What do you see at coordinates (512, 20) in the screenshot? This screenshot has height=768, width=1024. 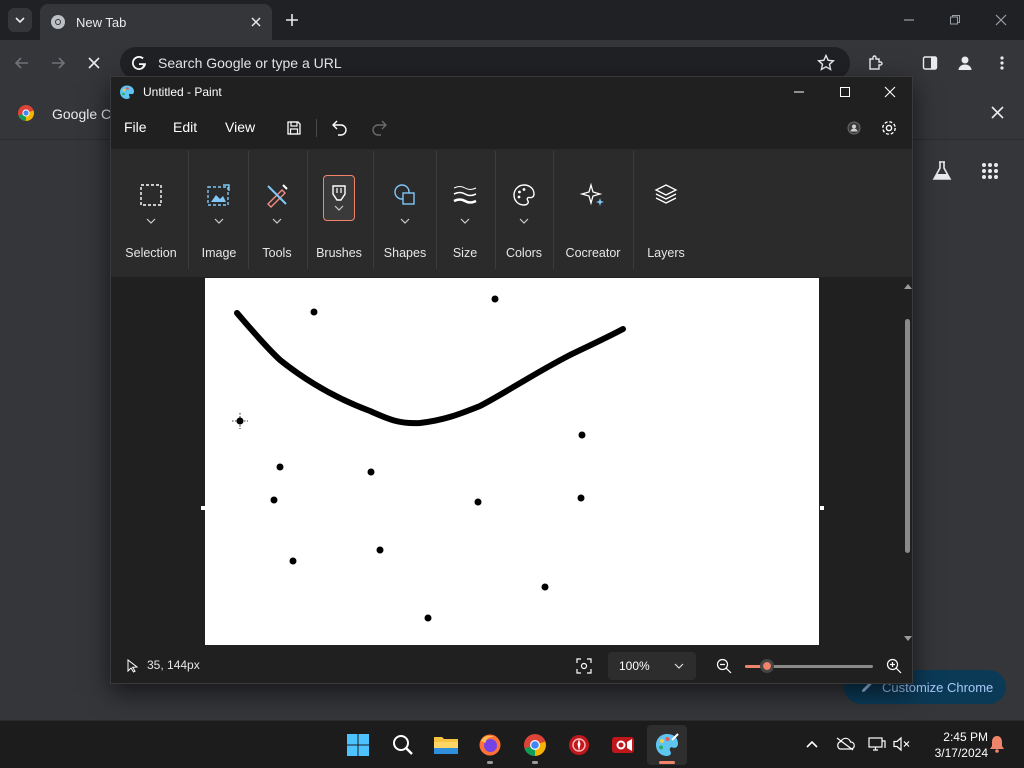 I see `chrome-tab-strip: New Tab` at bounding box center [512, 20].